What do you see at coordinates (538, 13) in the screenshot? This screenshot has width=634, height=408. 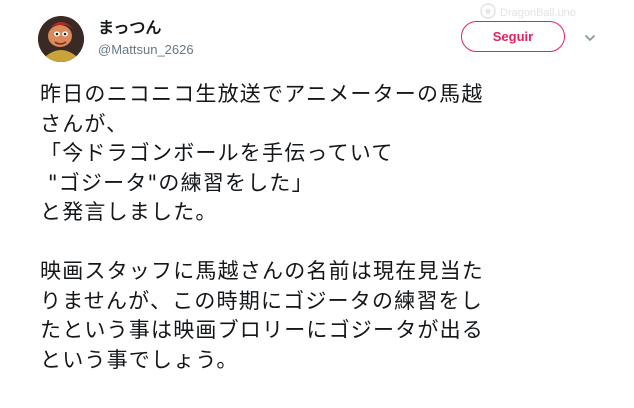 I see `watermark-text: DragonBall.uno` at bounding box center [538, 13].